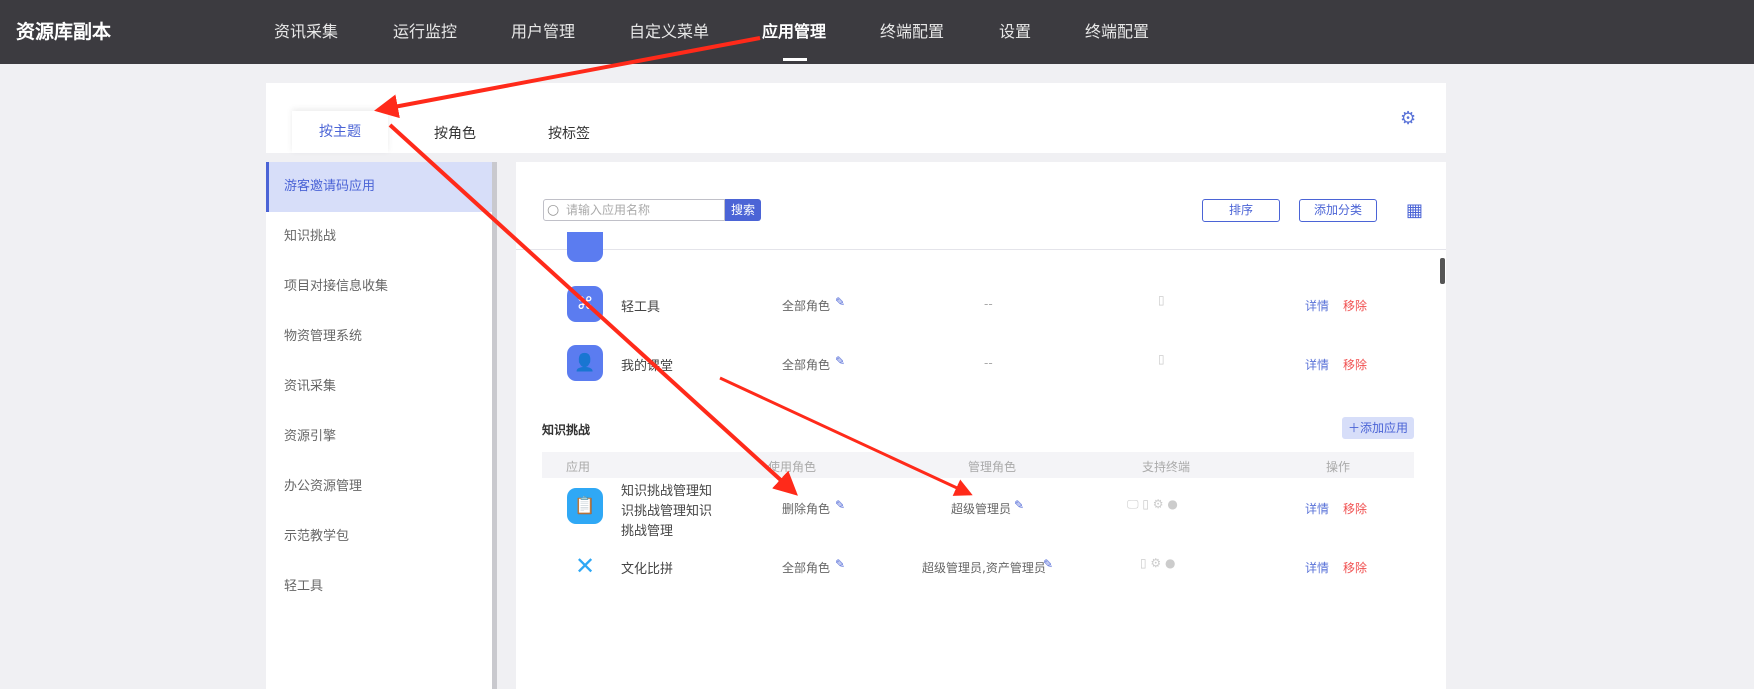 This screenshot has width=1754, height=689. What do you see at coordinates (553, 210) in the screenshot?
I see `search-icon: ○` at bounding box center [553, 210].